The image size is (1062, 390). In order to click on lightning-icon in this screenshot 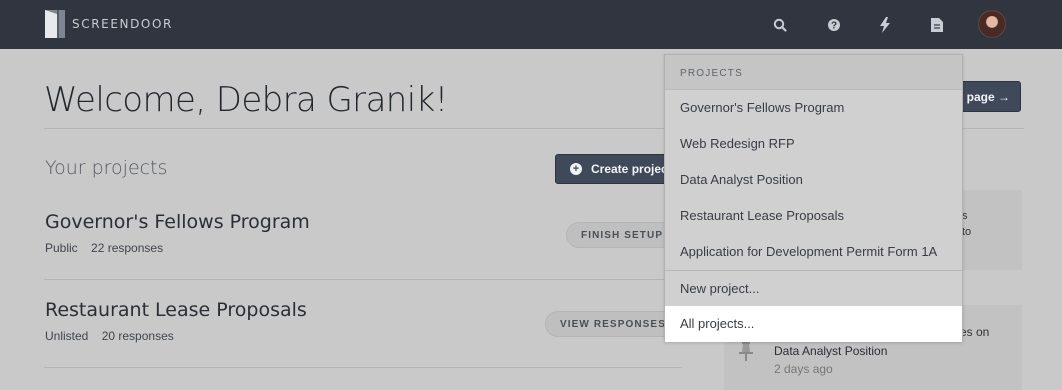, I will do `click(885, 25)`.